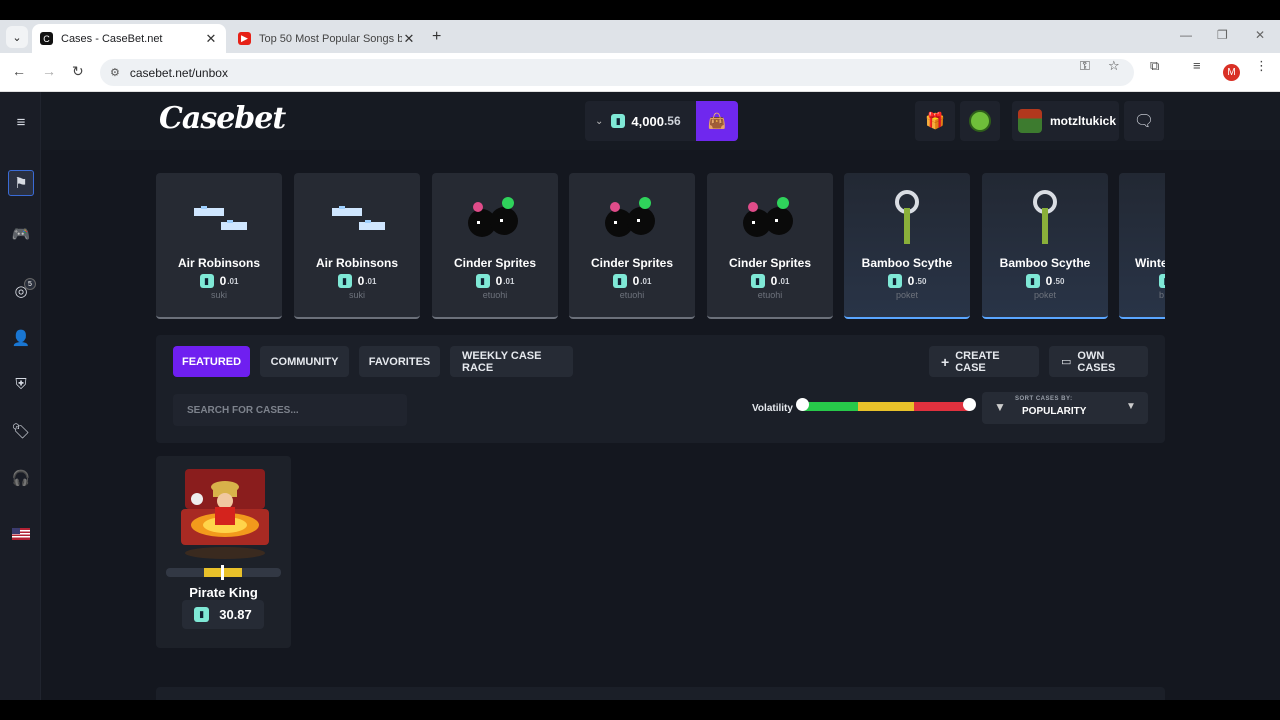 This screenshot has height=720, width=1280. Describe the element at coordinates (21, 431) in the screenshot. I see `tag-icon: 🏷` at that location.